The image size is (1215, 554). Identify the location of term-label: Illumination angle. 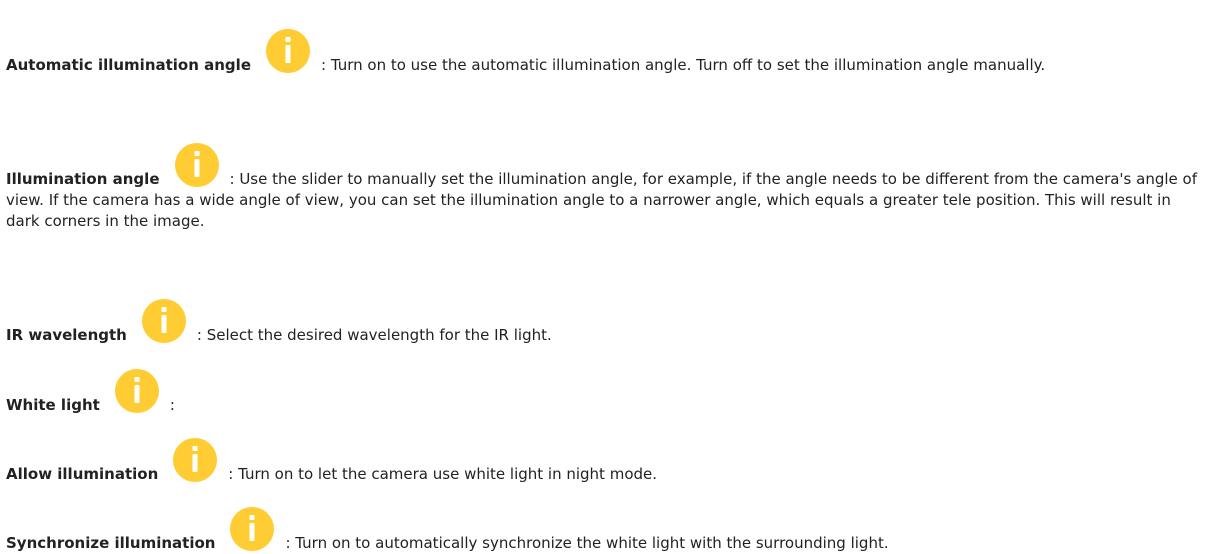
(83, 179).